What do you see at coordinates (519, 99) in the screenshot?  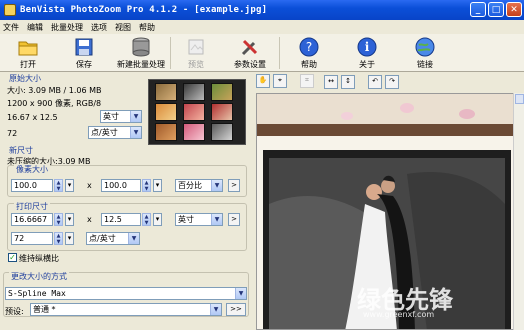 I see `scroll-up-arrow` at bounding box center [519, 99].